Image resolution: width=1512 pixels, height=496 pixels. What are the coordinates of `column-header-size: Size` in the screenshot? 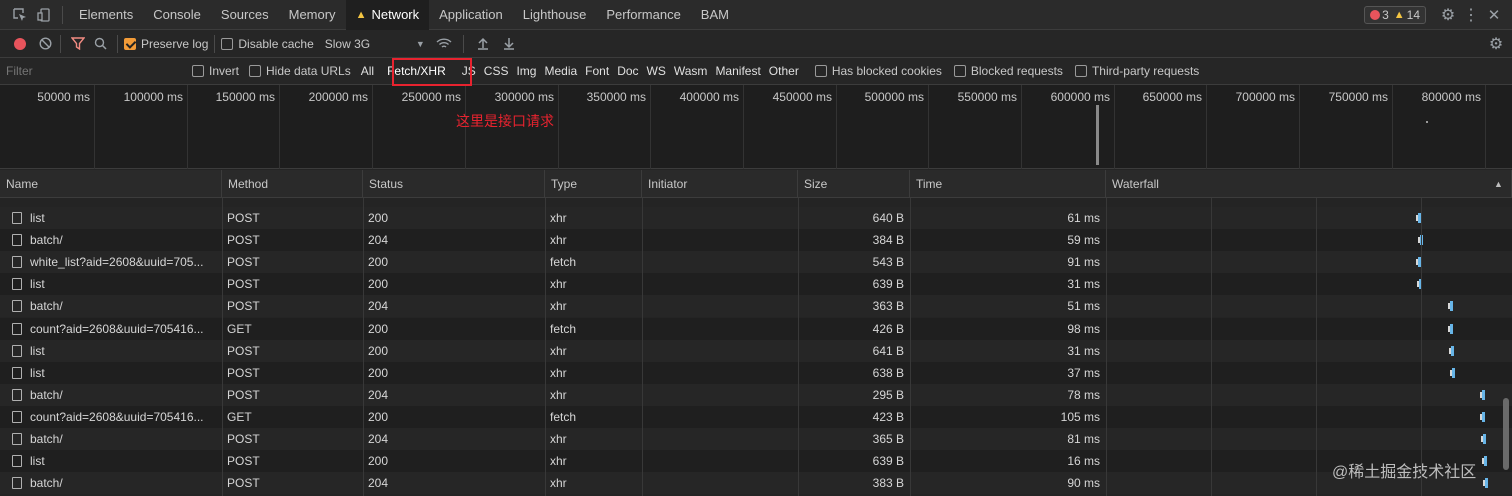 It's located at (854, 184).